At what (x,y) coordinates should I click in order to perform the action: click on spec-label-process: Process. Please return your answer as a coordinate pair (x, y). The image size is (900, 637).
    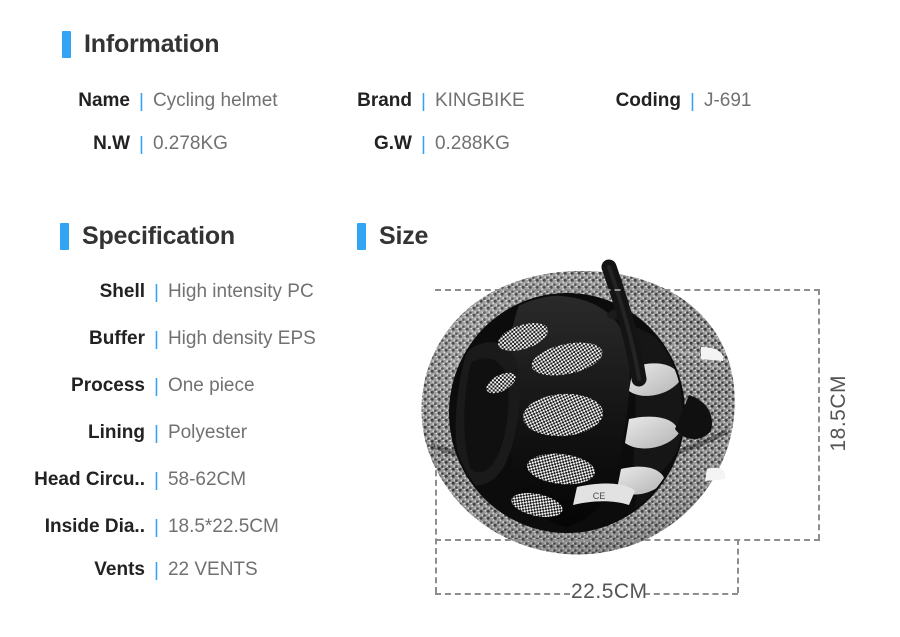
    Looking at the image, I should click on (108, 385).